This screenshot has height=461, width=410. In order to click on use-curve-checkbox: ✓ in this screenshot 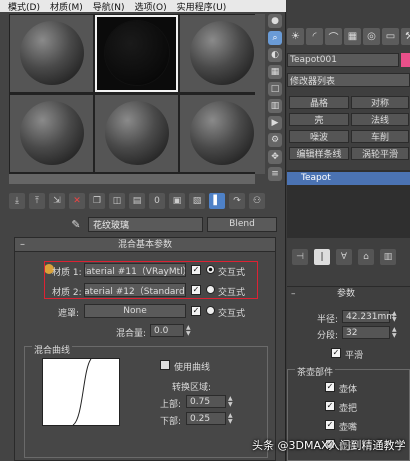, I will do `click(165, 365)`.